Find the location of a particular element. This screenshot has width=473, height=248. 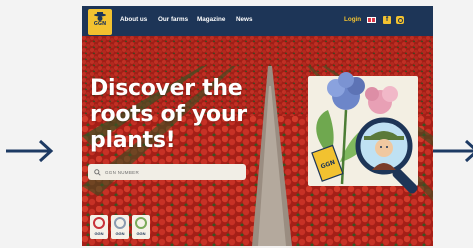

flower-magnifier-illustration: GGN is located at coordinates (363, 133).